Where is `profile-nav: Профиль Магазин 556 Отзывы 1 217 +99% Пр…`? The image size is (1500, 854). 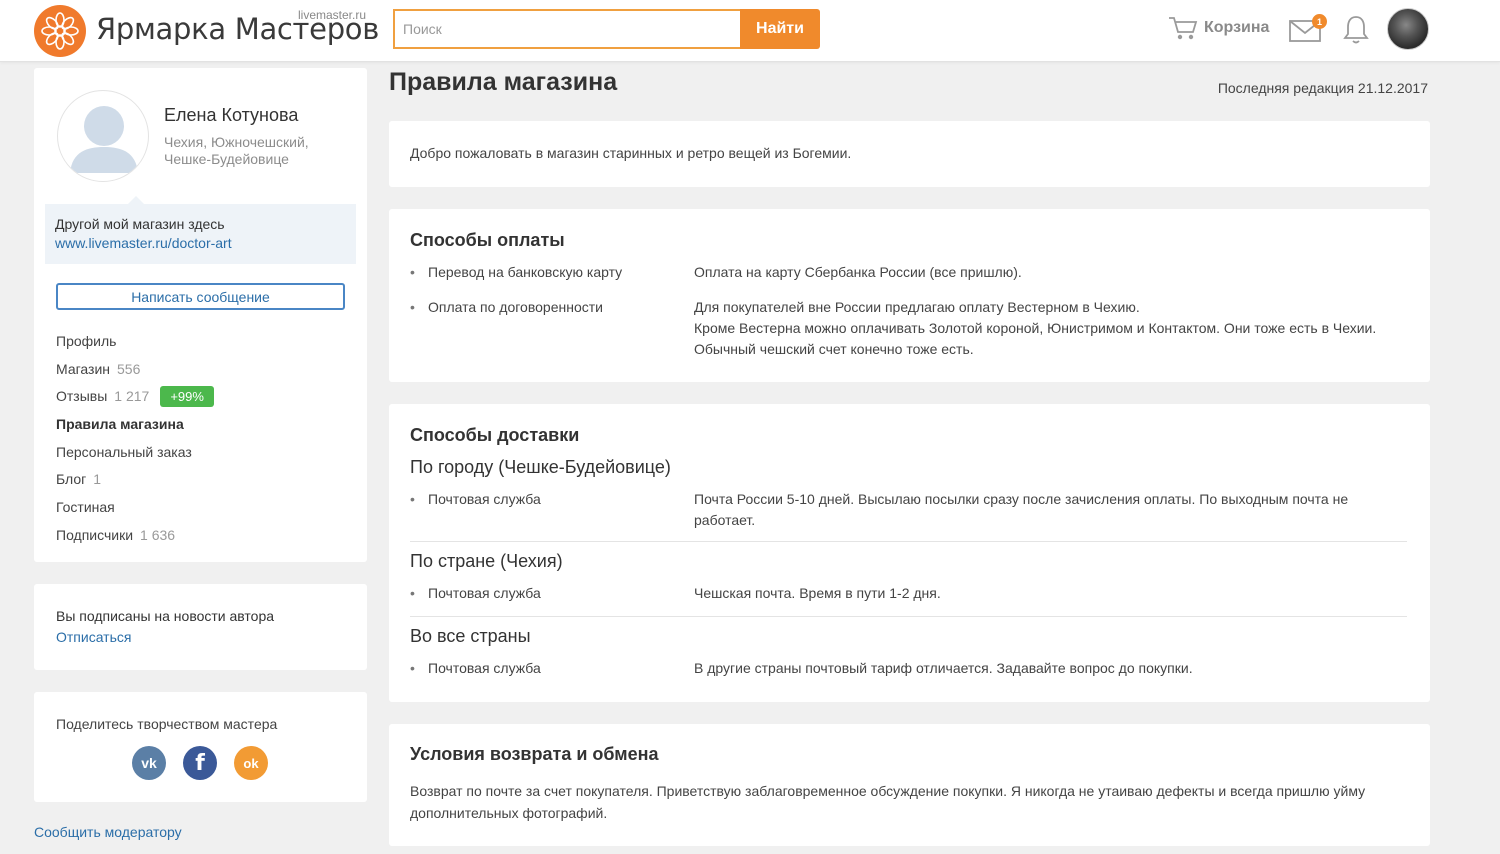 profile-nav: Профиль Магазин 556 Отзывы 1 217 +99% Пр… is located at coordinates (201, 438).